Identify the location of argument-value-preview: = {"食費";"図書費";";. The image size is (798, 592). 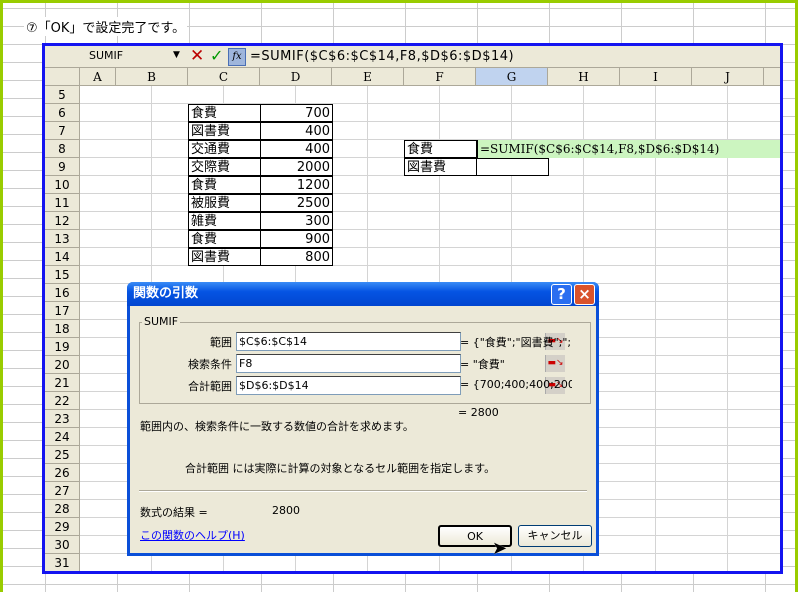
(516, 342).